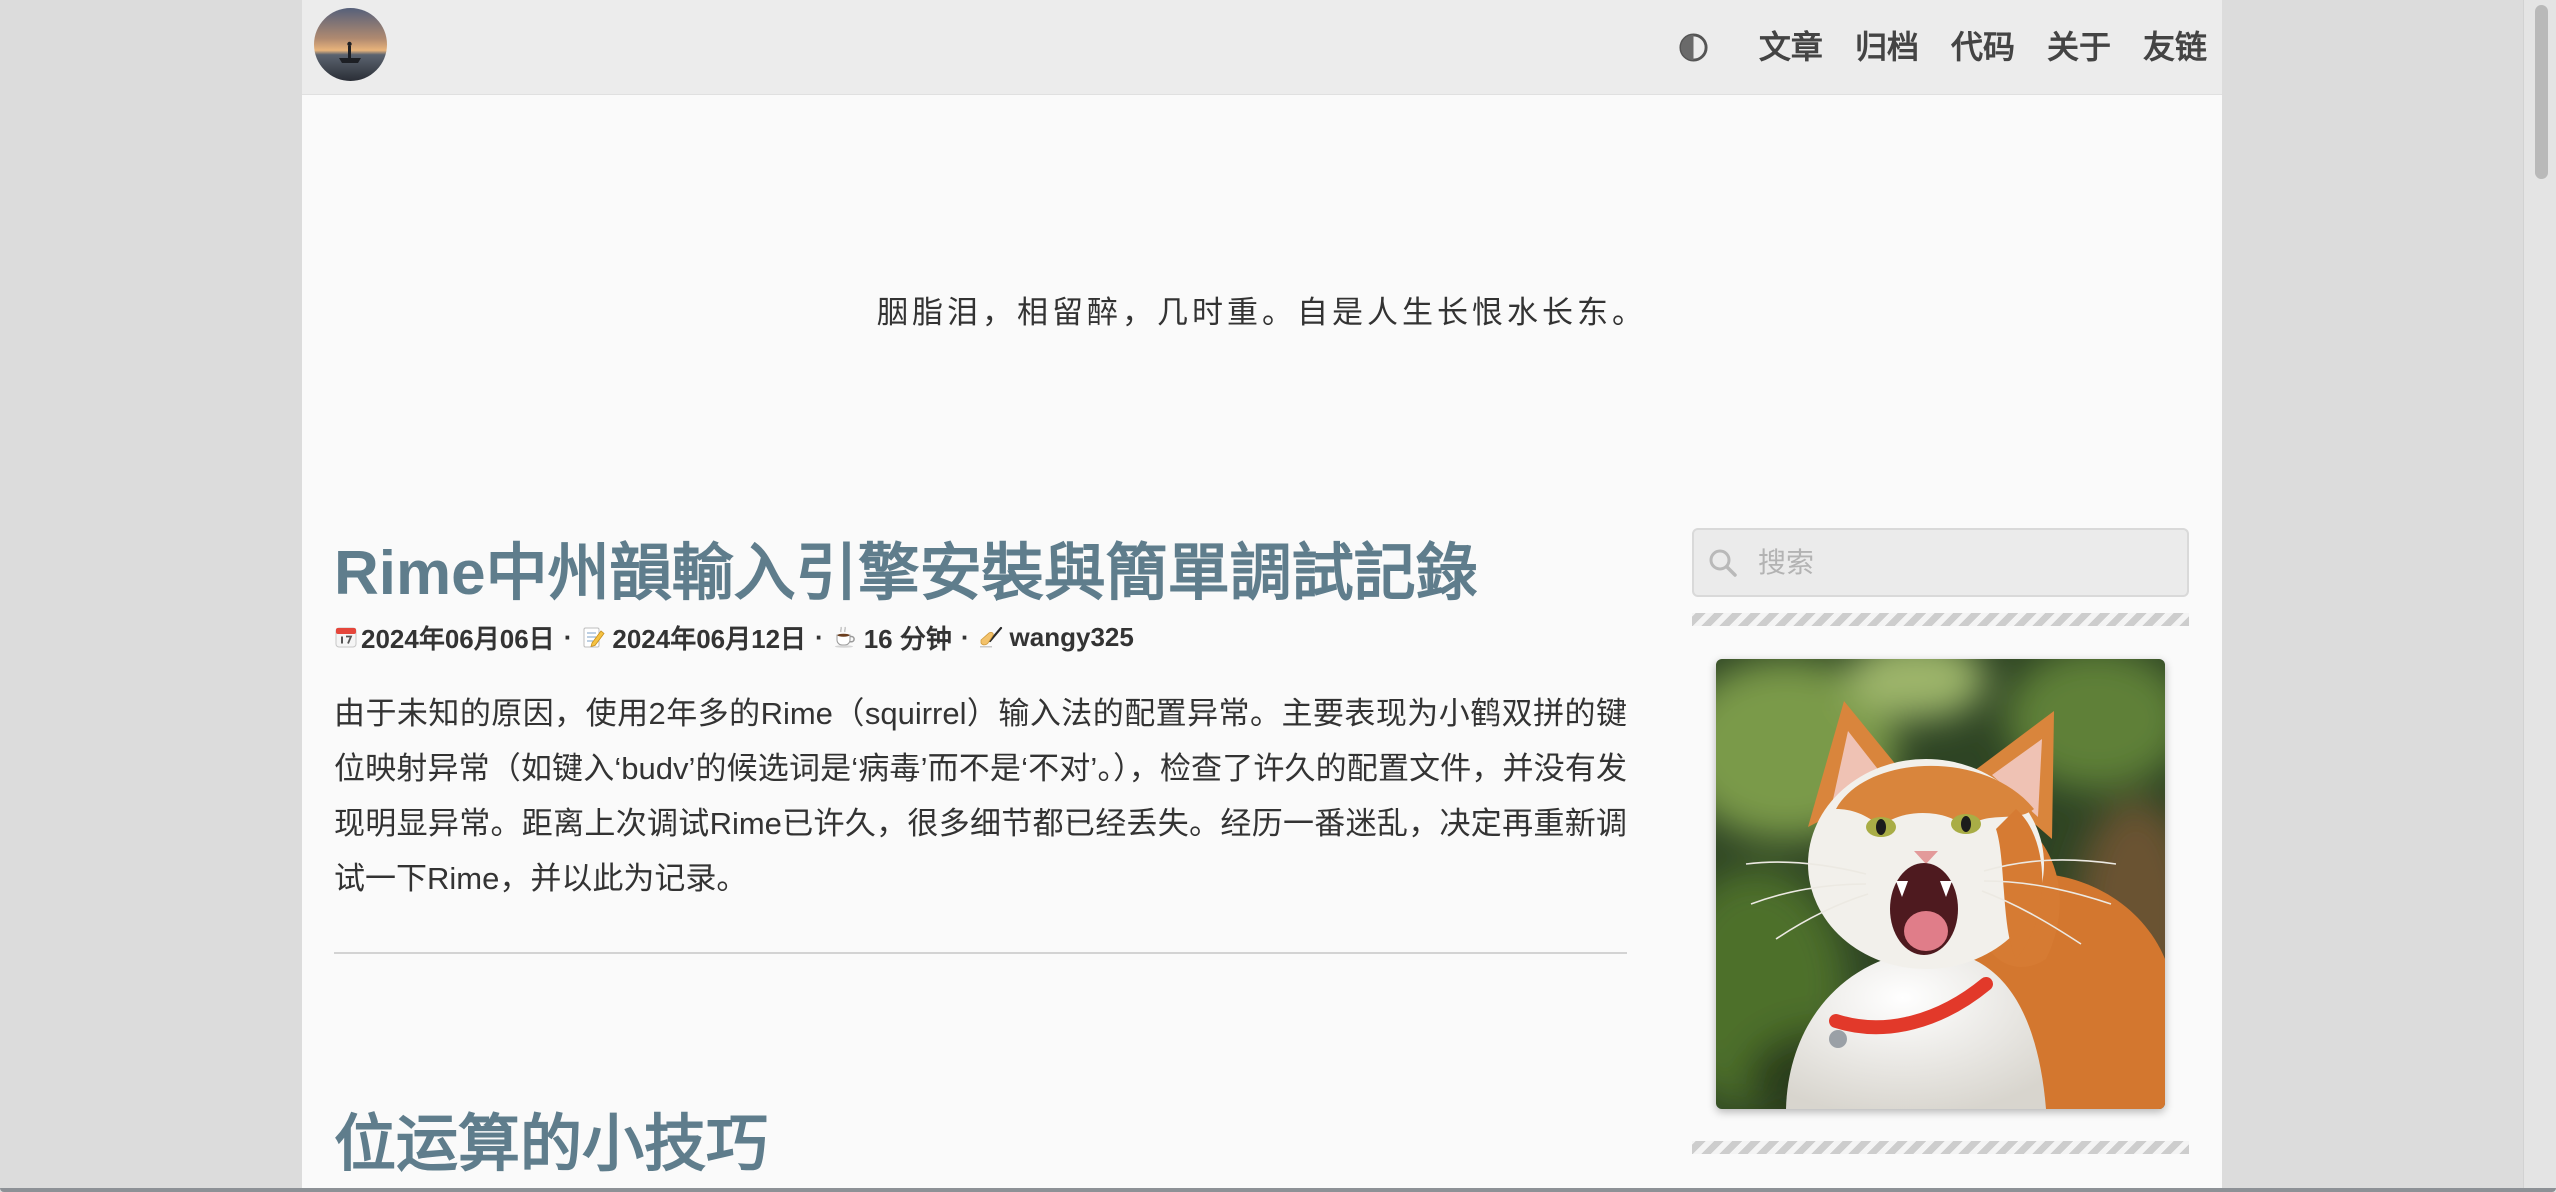 The image size is (2556, 1192). I want to click on nav-item-friends: 友链, so click(2175, 47).